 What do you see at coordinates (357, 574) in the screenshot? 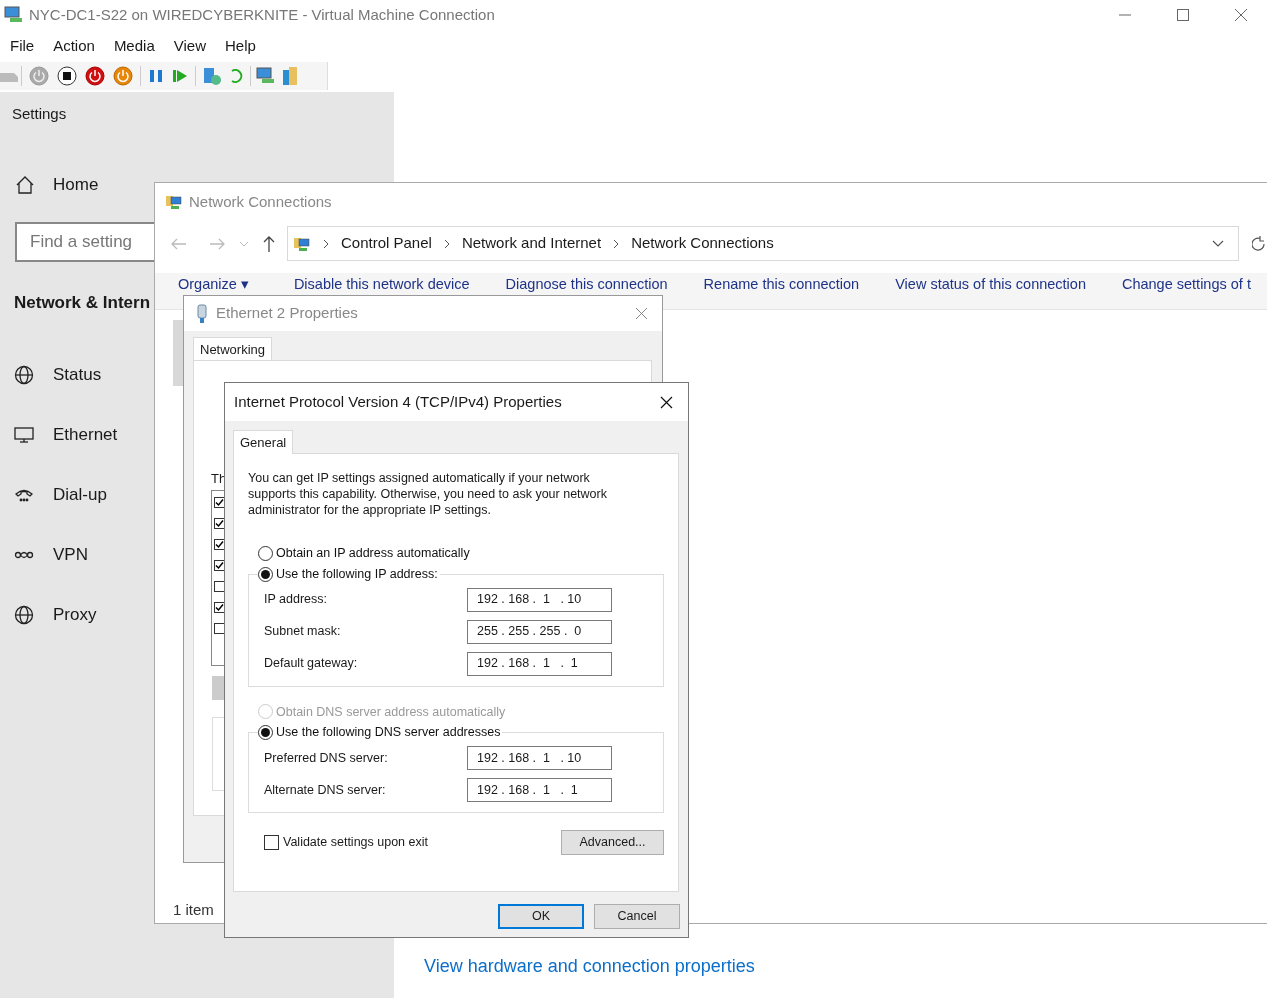
I see `radio-label: Use the following IP address:` at bounding box center [357, 574].